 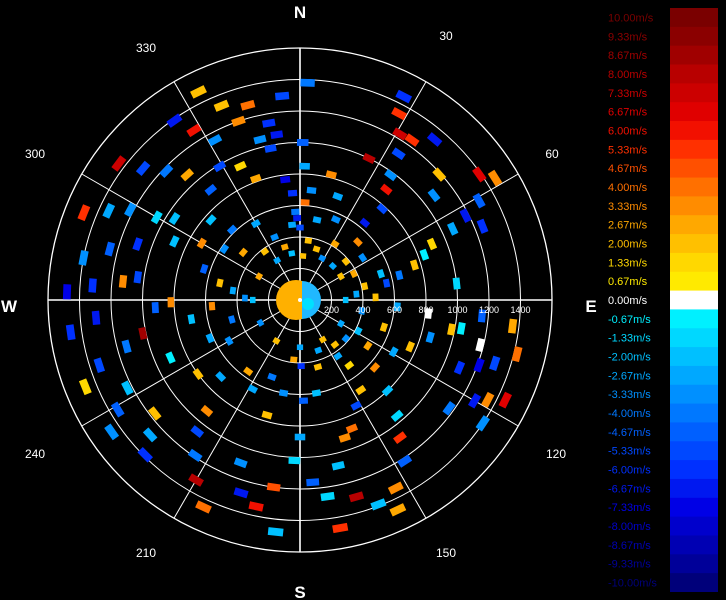 I want to click on azimuth-label: 60, so click(x=552, y=154).